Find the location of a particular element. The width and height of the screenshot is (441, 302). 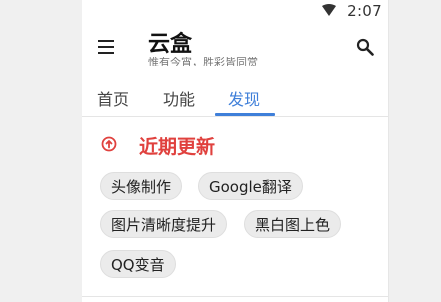

chip-avatar-maker: 头像制作 is located at coordinates (141, 186).